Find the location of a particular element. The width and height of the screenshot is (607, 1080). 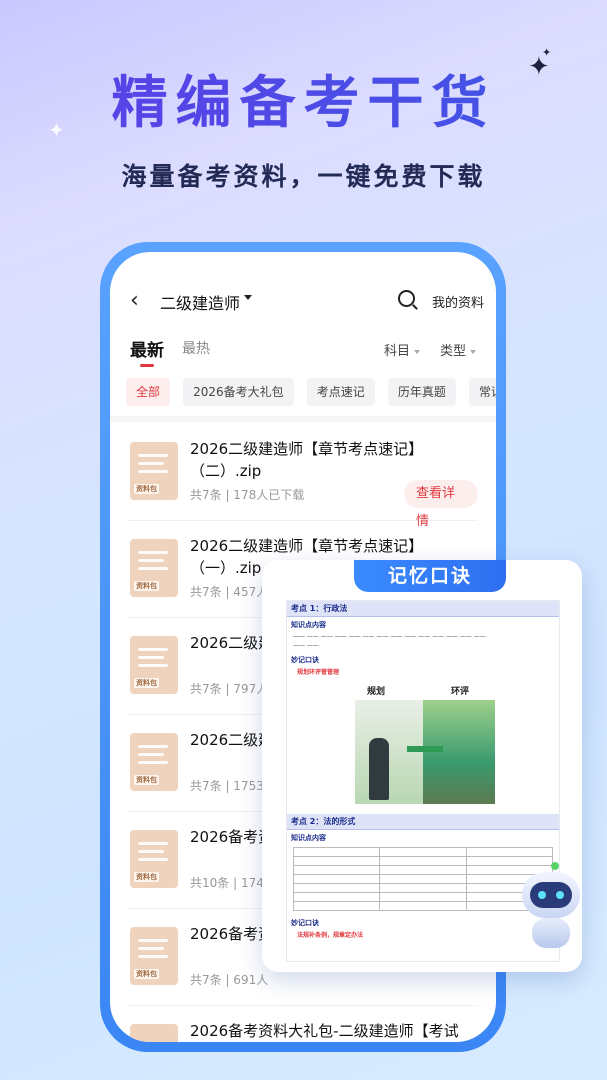

map-image is located at coordinates (389, 752).